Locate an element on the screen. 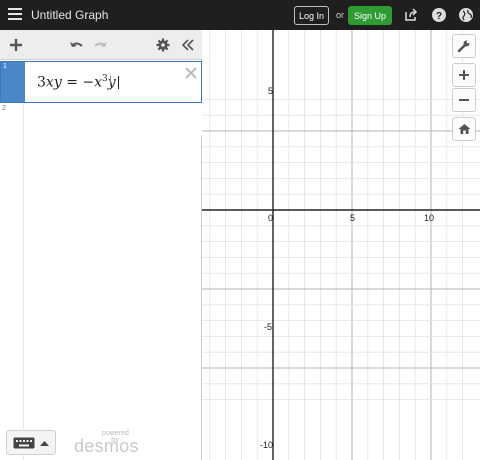 The image size is (480, 460). y-tick-label: 5 is located at coordinates (271, 91).